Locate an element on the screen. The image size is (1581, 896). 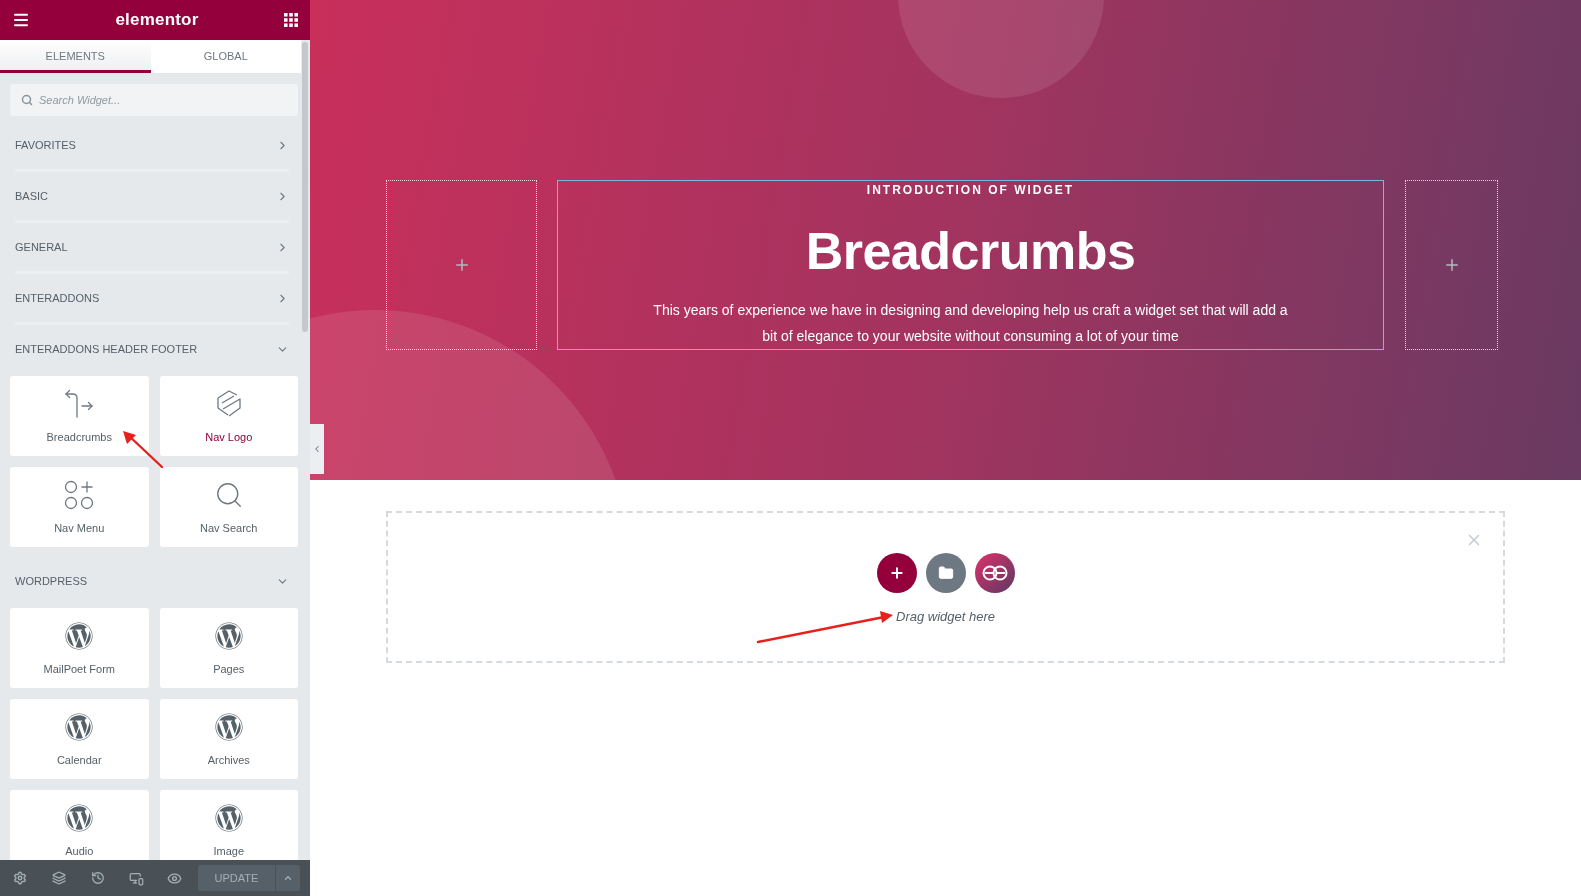
widget-card: Audio is located at coordinates (79, 825).